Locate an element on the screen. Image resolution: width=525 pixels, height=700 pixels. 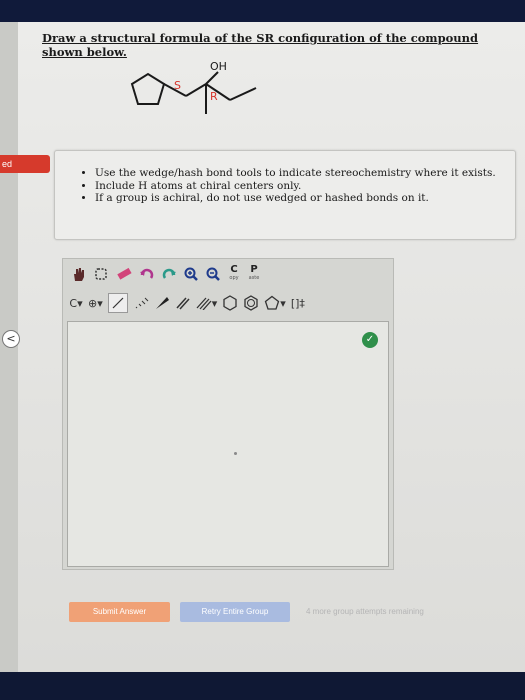
element-selector: C ▾ is located at coordinates (76, 303).